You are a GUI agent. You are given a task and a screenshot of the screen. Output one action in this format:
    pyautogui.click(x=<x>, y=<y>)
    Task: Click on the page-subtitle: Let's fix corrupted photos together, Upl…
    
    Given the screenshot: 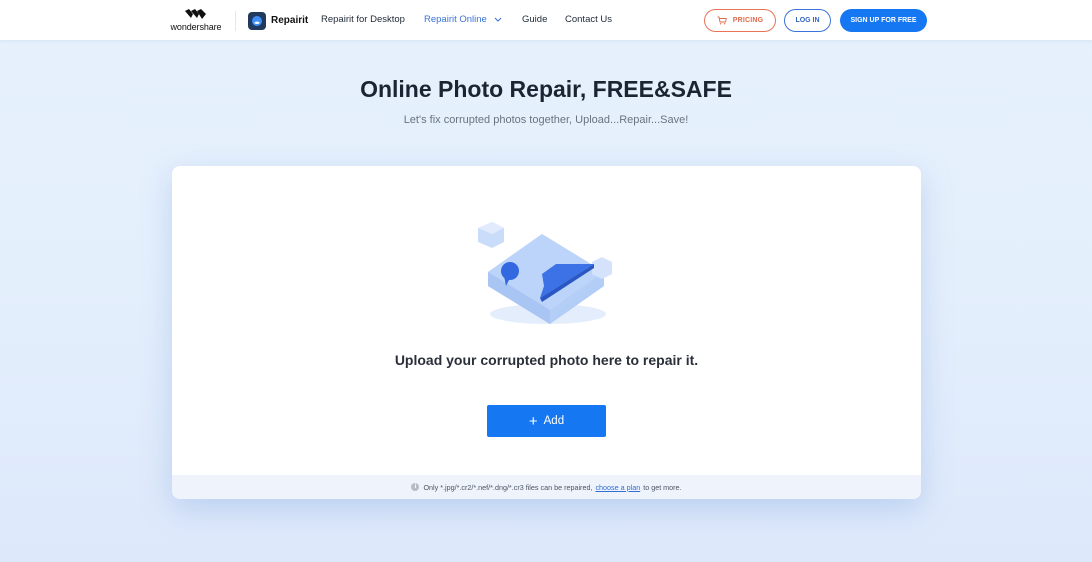 What is the action you would take?
    pyautogui.click(x=546, y=120)
    